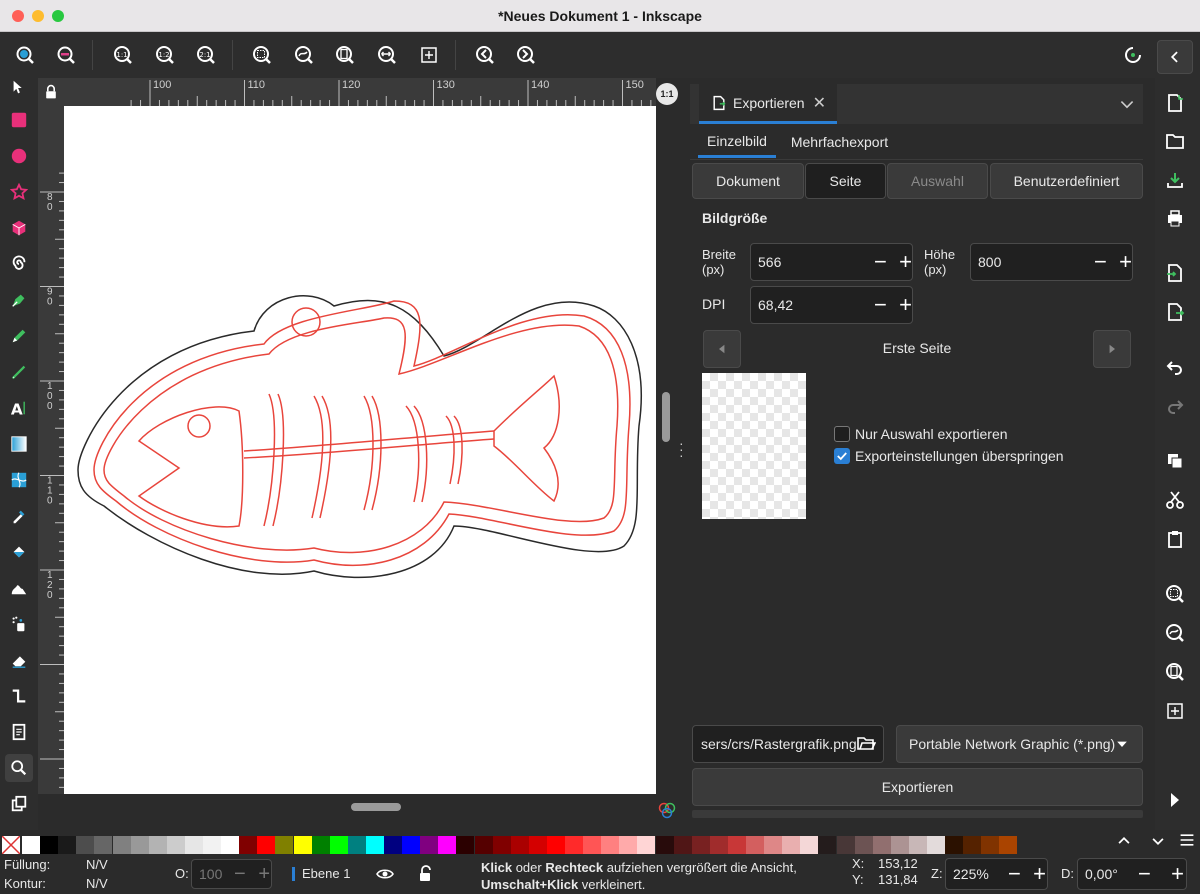 The image size is (1200, 894). Describe the element at coordinates (1175, 103) in the screenshot. I see `new-document-button` at that location.